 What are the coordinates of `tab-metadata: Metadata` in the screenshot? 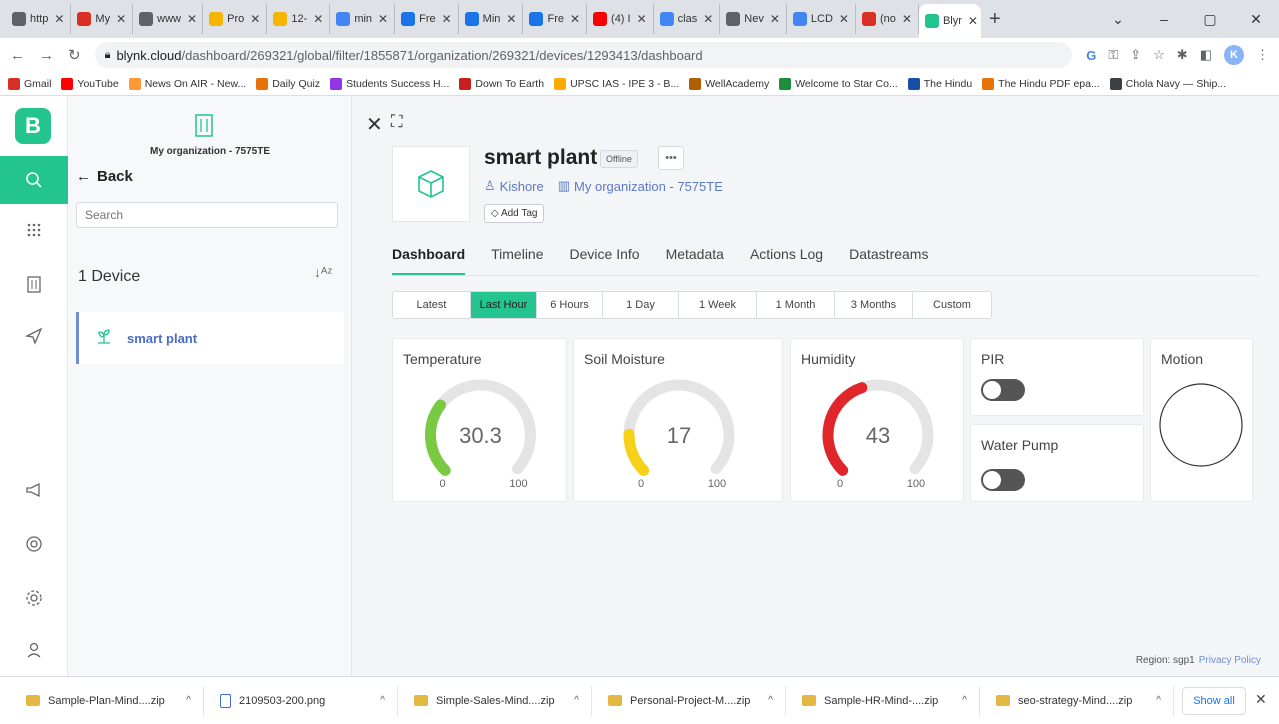 It's located at (695, 260).